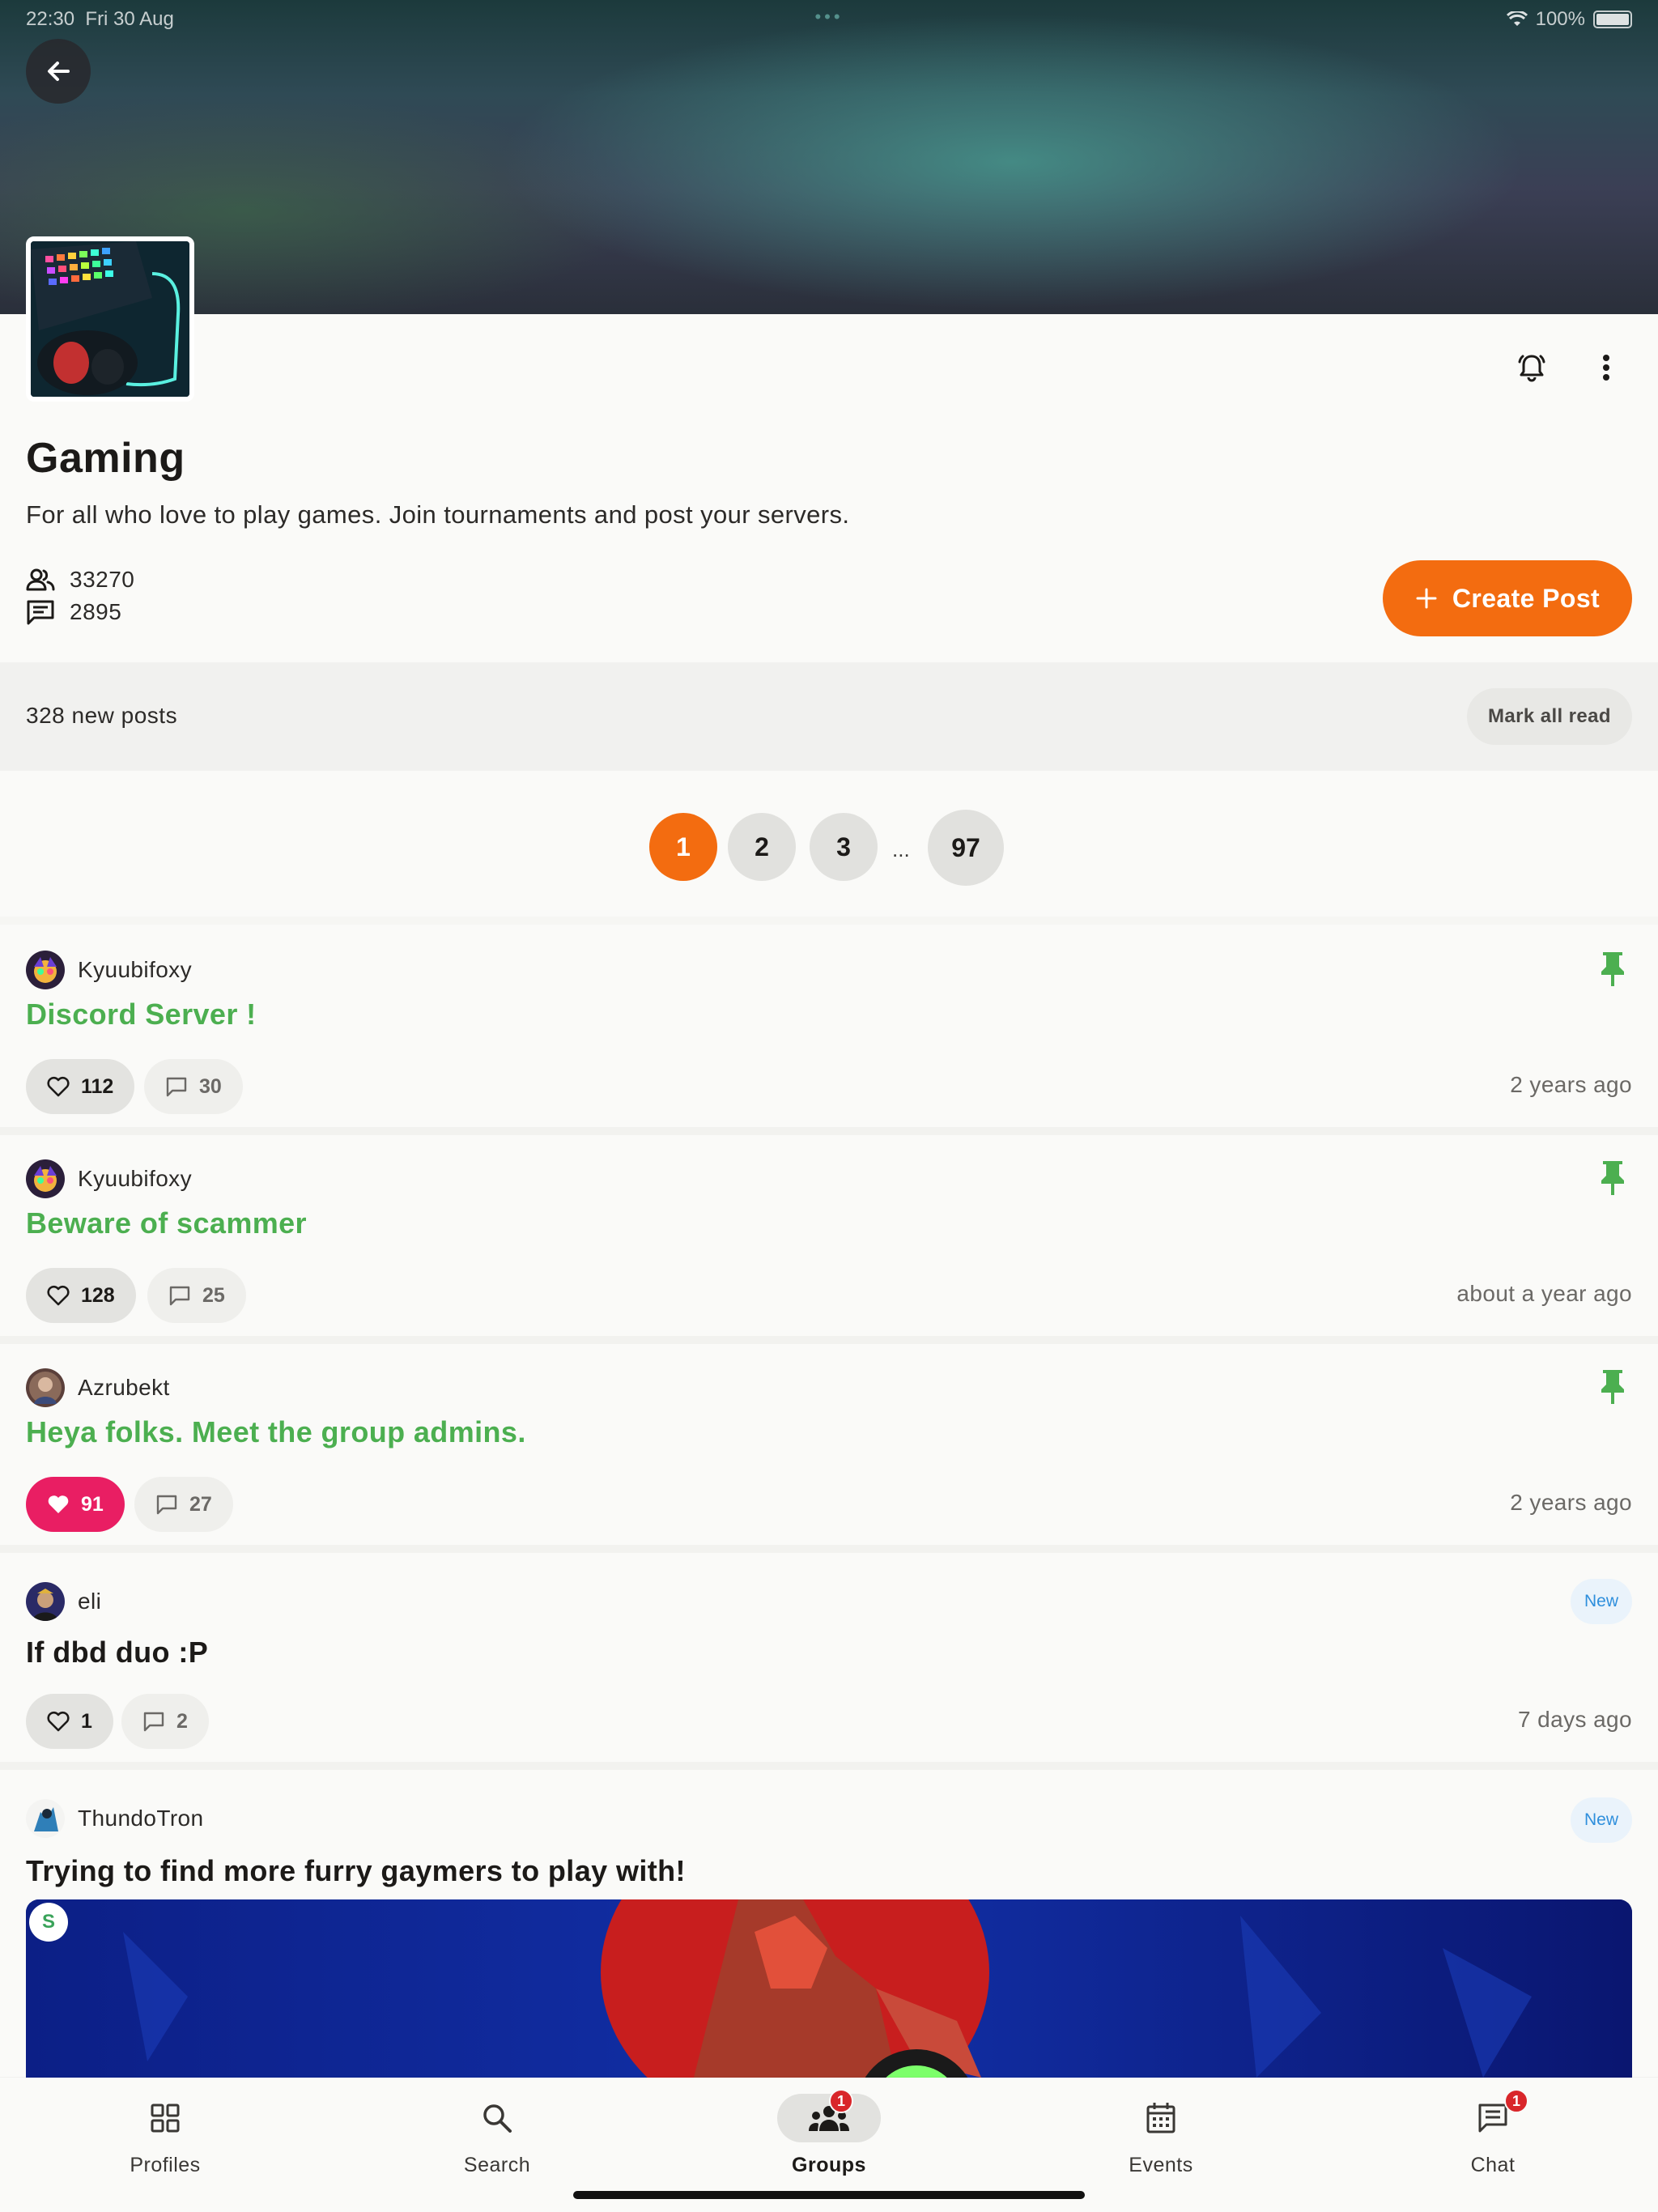 This screenshot has width=1658, height=2212. What do you see at coordinates (86, 1721) in the screenshot?
I see `like-count: 1` at bounding box center [86, 1721].